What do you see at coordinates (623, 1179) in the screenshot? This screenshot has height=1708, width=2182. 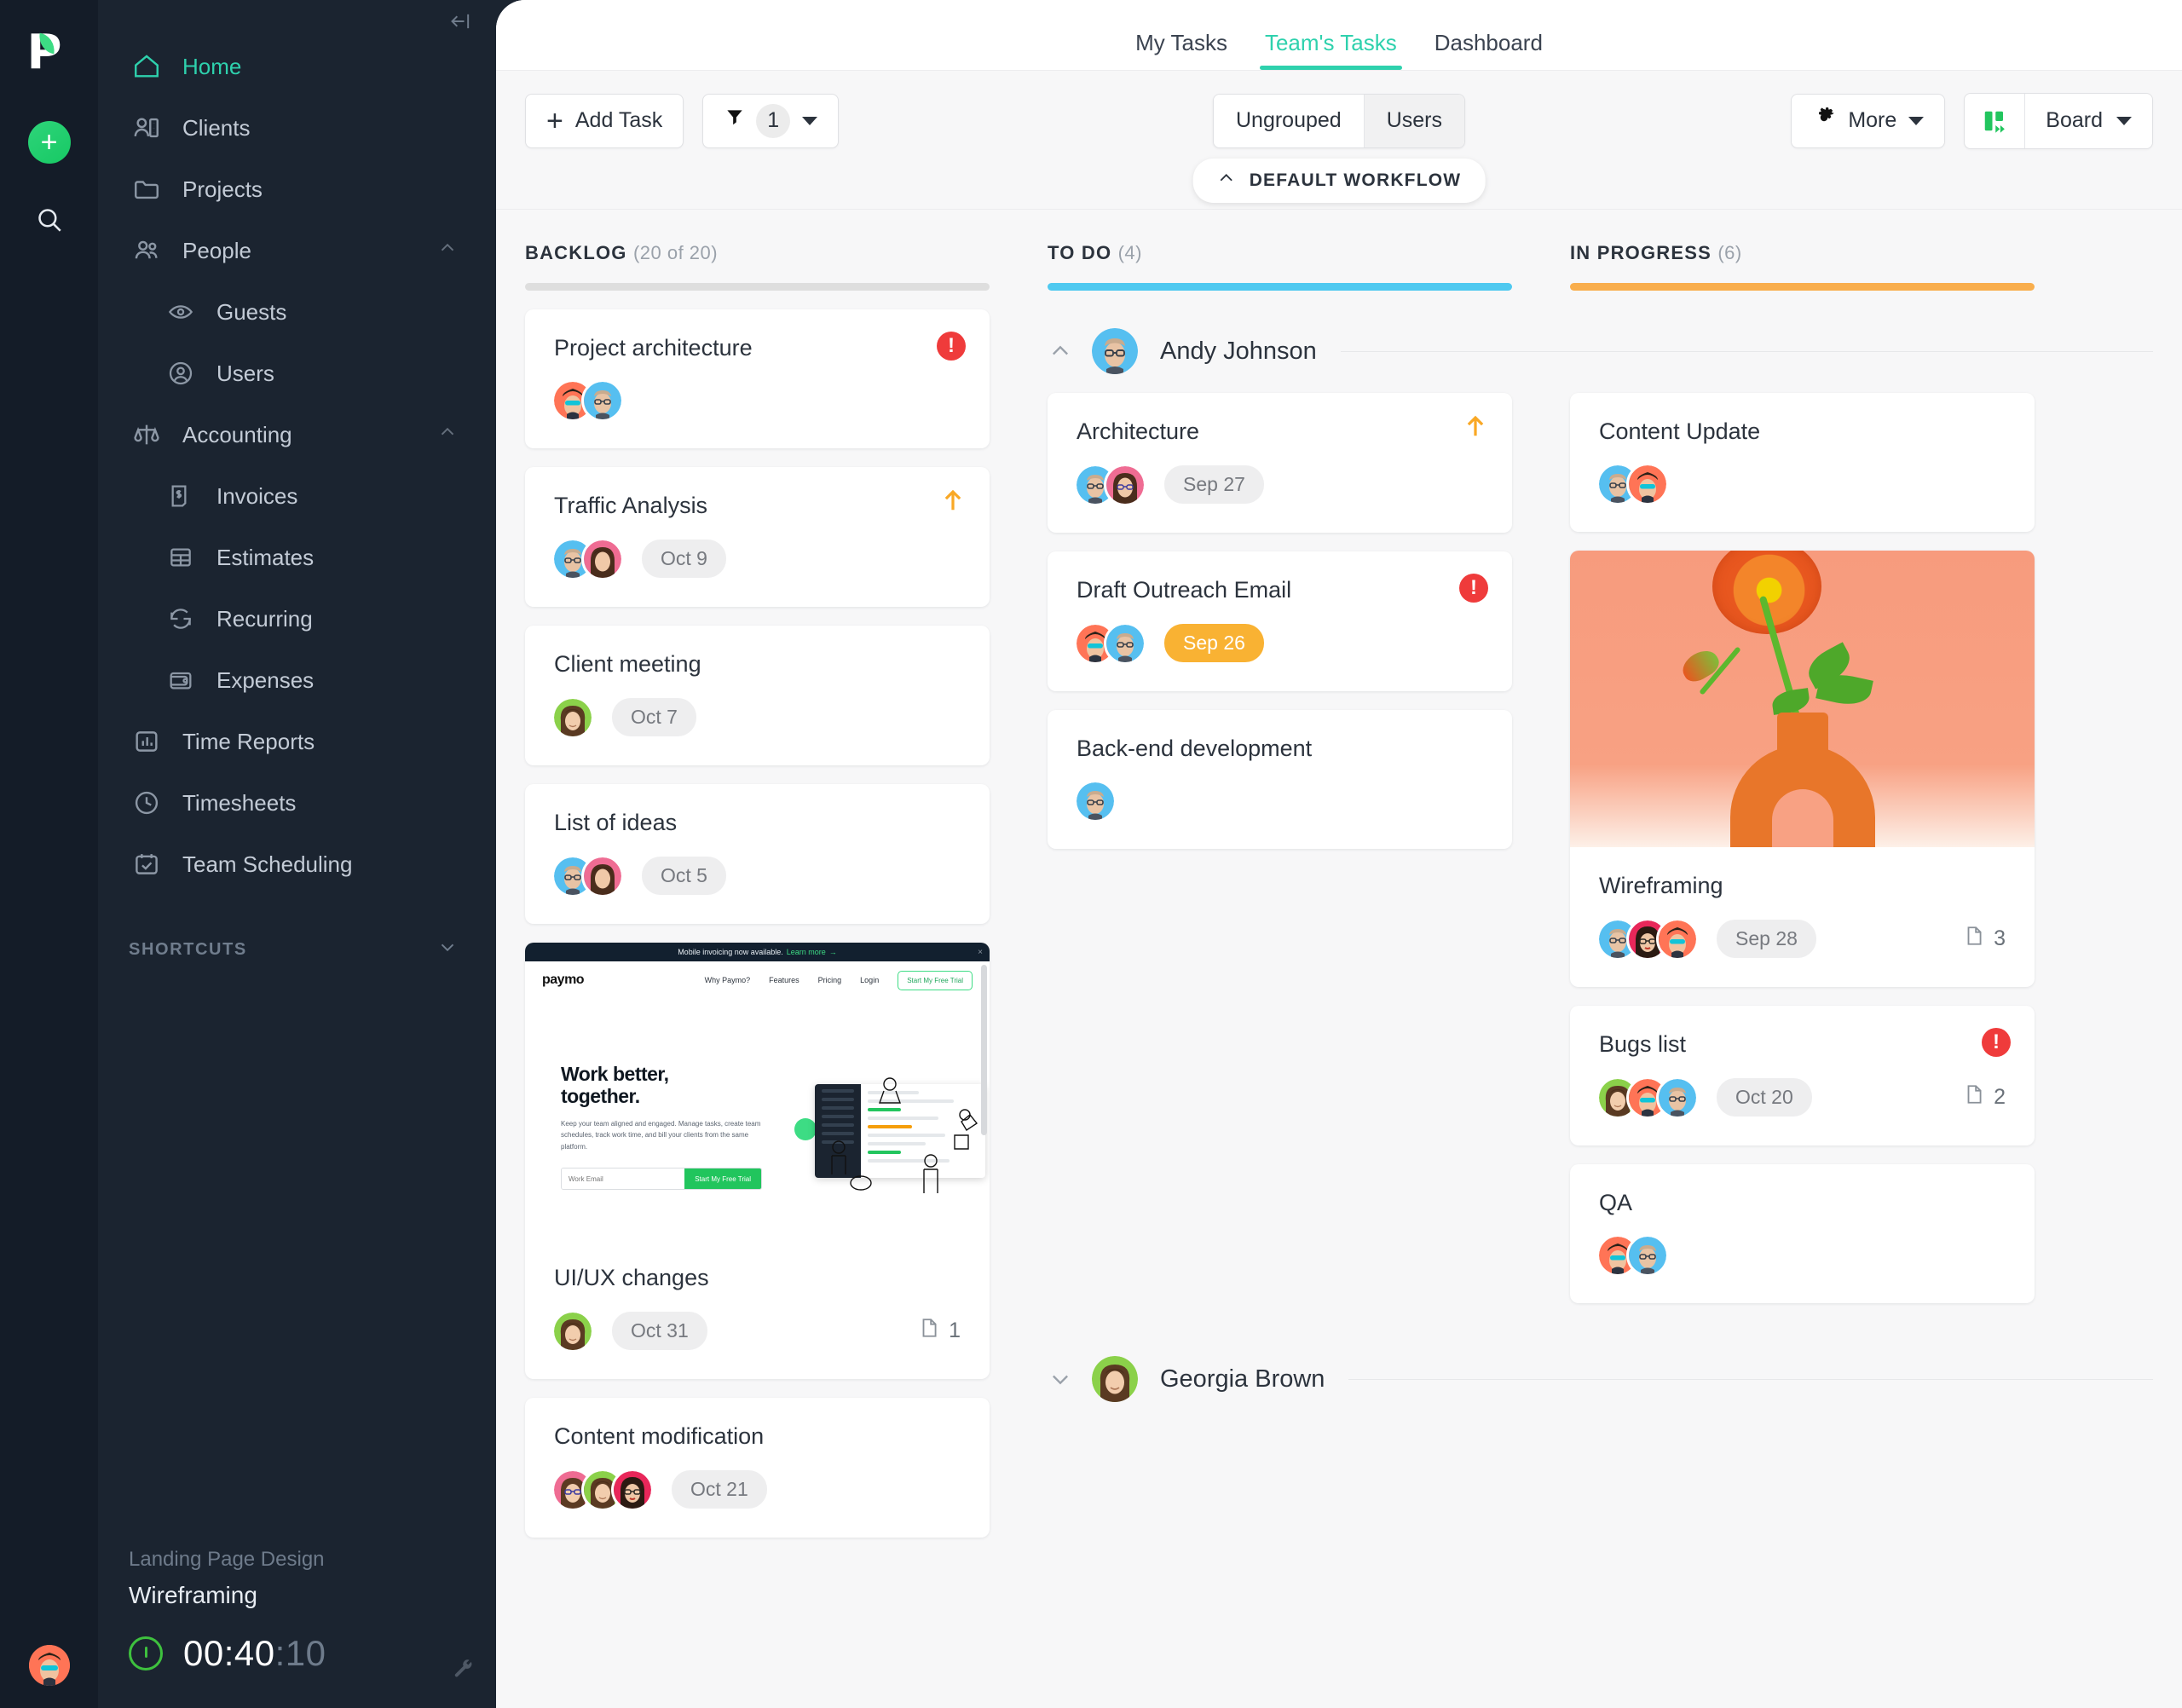 I see `email-field` at bounding box center [623, 1179].